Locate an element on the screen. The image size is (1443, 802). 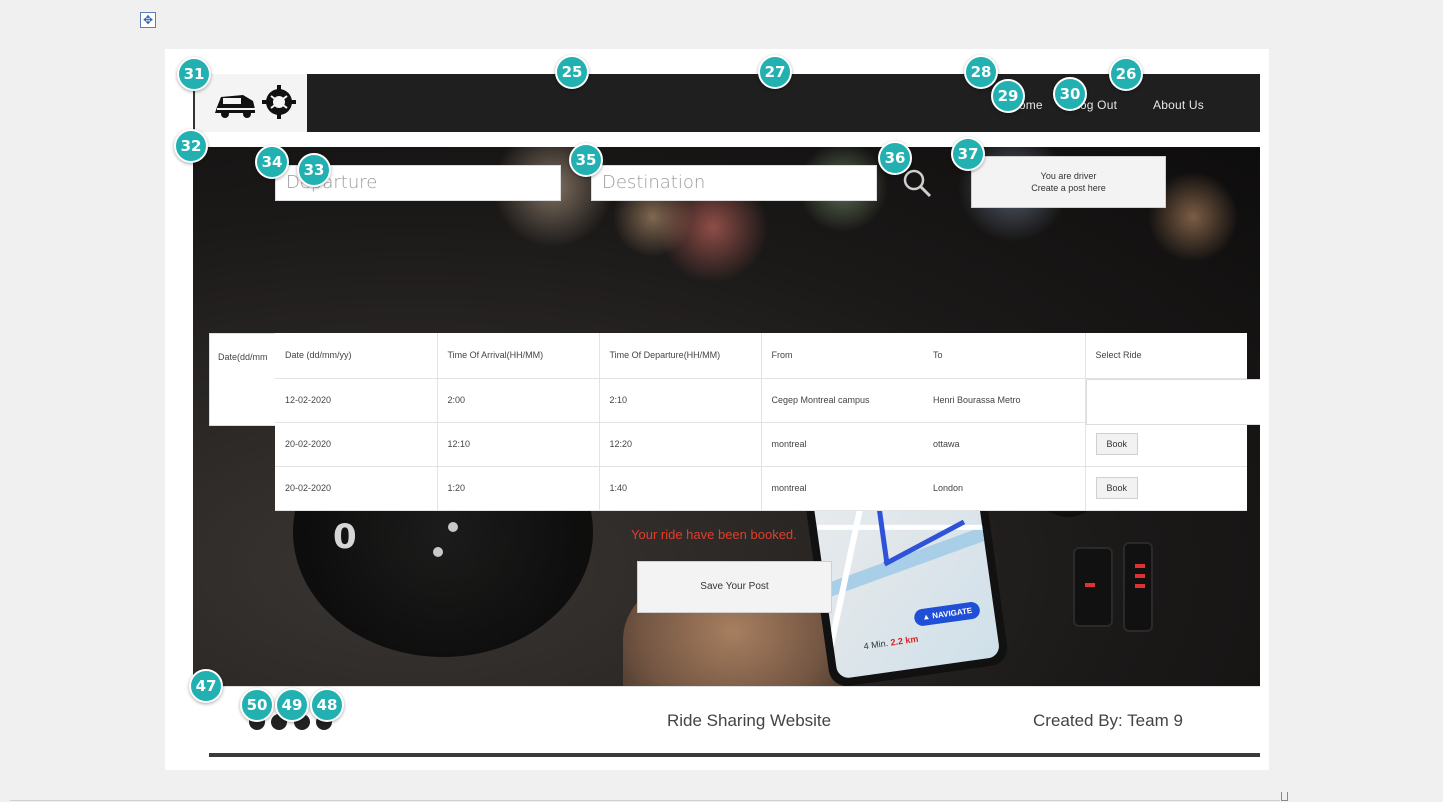
booking-confirmation-message: Your ride have been booked. is located at coordinates (714, 534).